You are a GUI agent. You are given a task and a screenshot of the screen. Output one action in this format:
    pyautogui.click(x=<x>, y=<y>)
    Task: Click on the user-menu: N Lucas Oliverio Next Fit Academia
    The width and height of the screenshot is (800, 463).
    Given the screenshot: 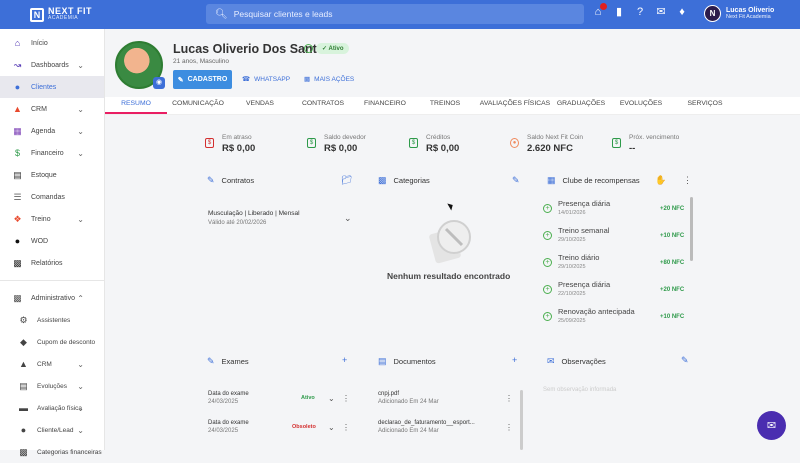 What is the action you would take?
    pyautogui.click(x=739, y=13)
    